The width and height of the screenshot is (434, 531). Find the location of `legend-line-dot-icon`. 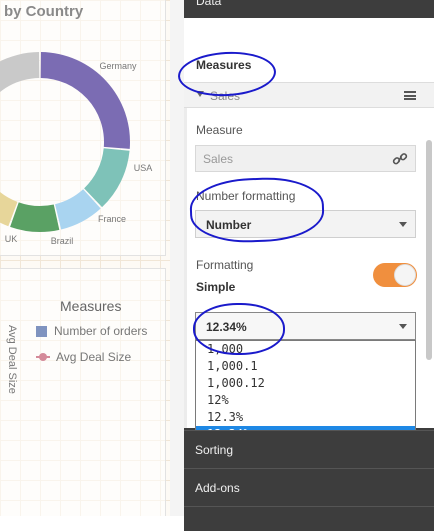

legend-line-dot-icon is located at coordinates (43, 357).